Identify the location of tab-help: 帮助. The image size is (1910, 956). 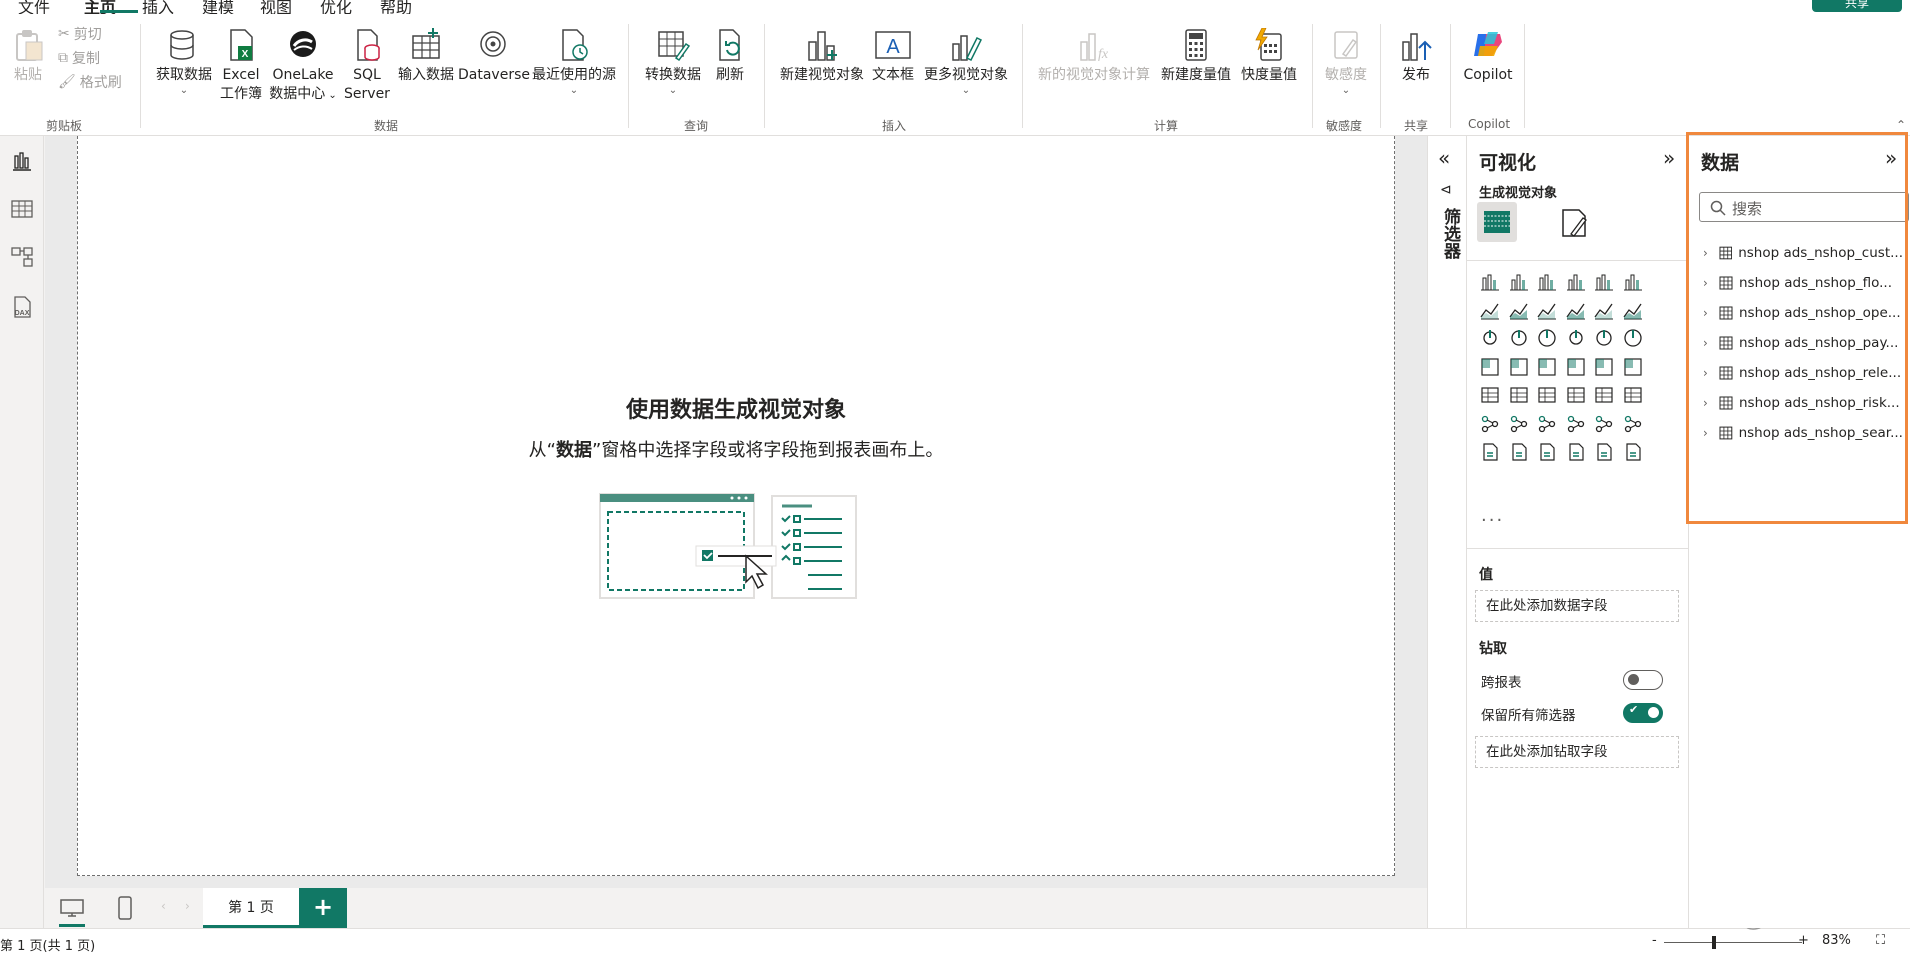
(396, 7).